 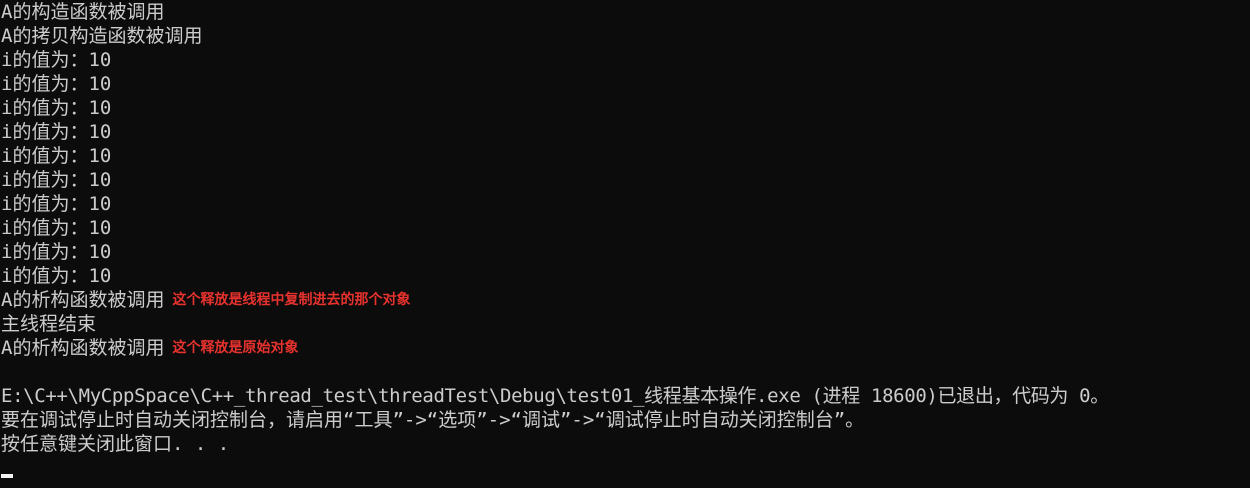 I want to click on console-line-destructor-original: A的析构函数被调用 这个释放是原始对象, so click(x=625, y=348).